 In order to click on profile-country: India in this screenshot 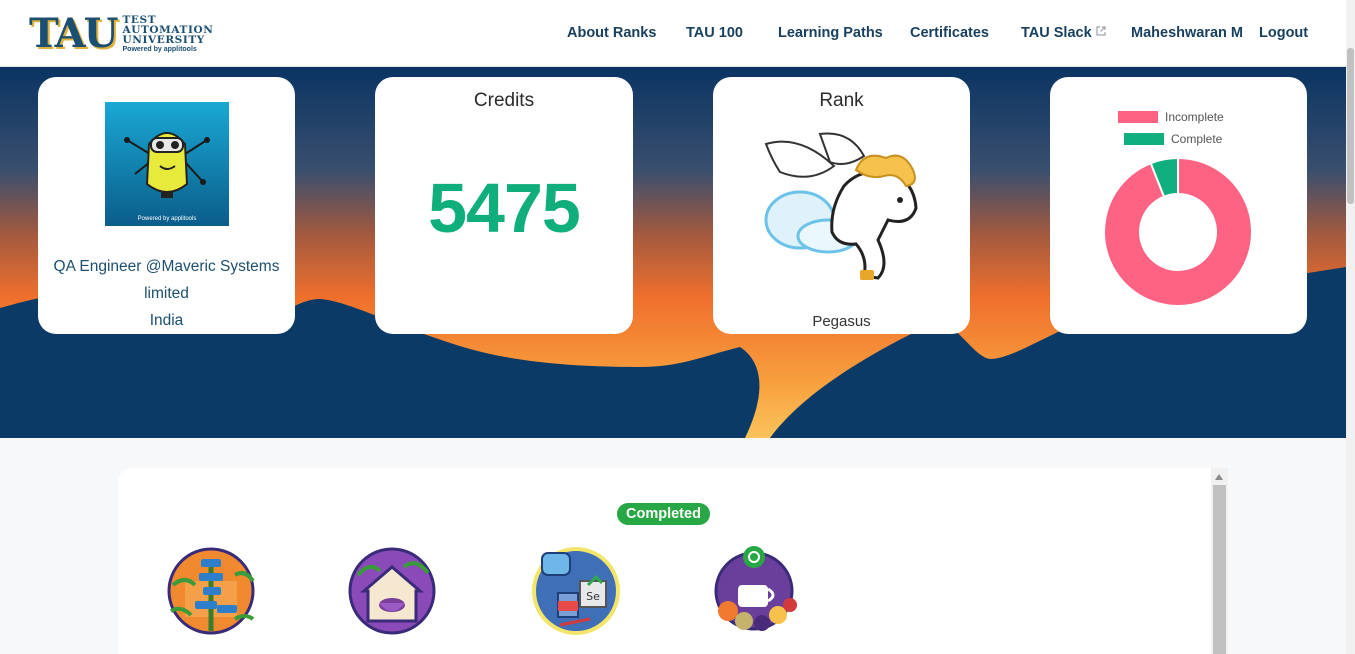, I will do `click(166, 320)`.